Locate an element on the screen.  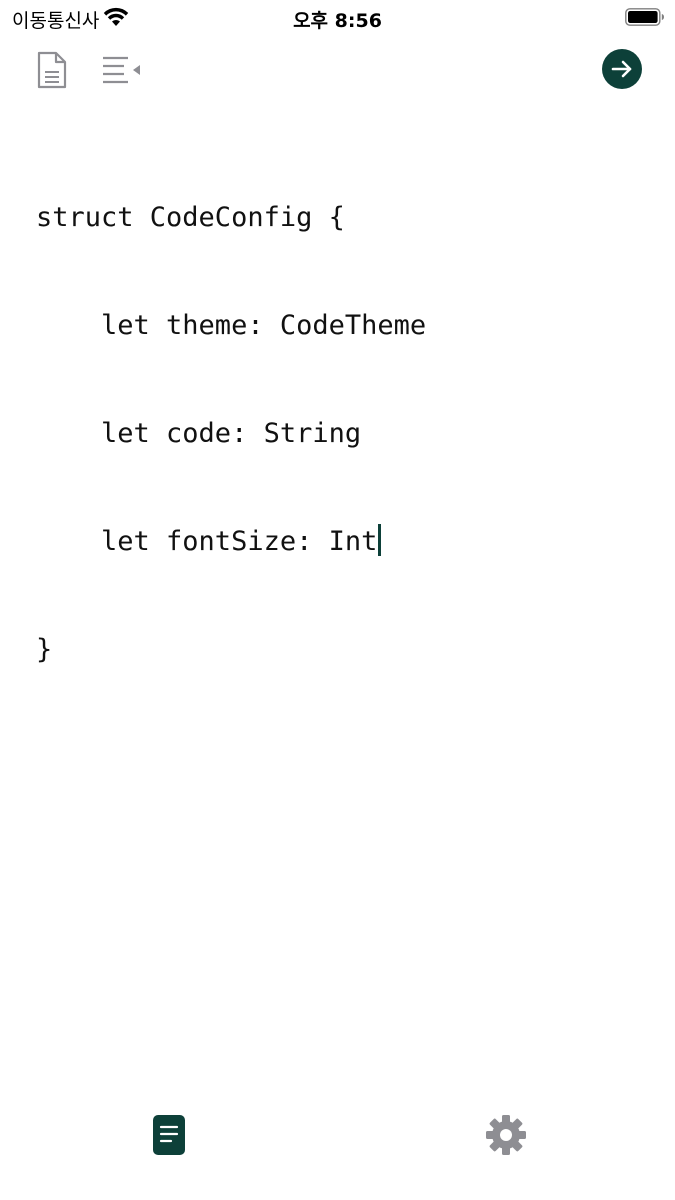
status-bar: 이동통신사 오후 8:56 is located at coordinates (337, 17).